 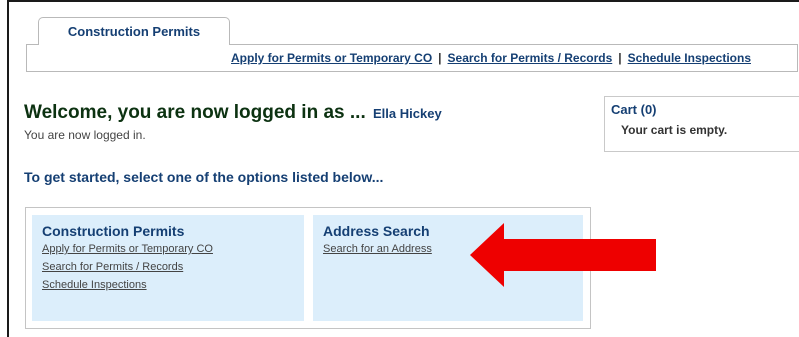 I want to click on link-schedule-inspections: Schedule Inspections, so click(x=168, y=285).